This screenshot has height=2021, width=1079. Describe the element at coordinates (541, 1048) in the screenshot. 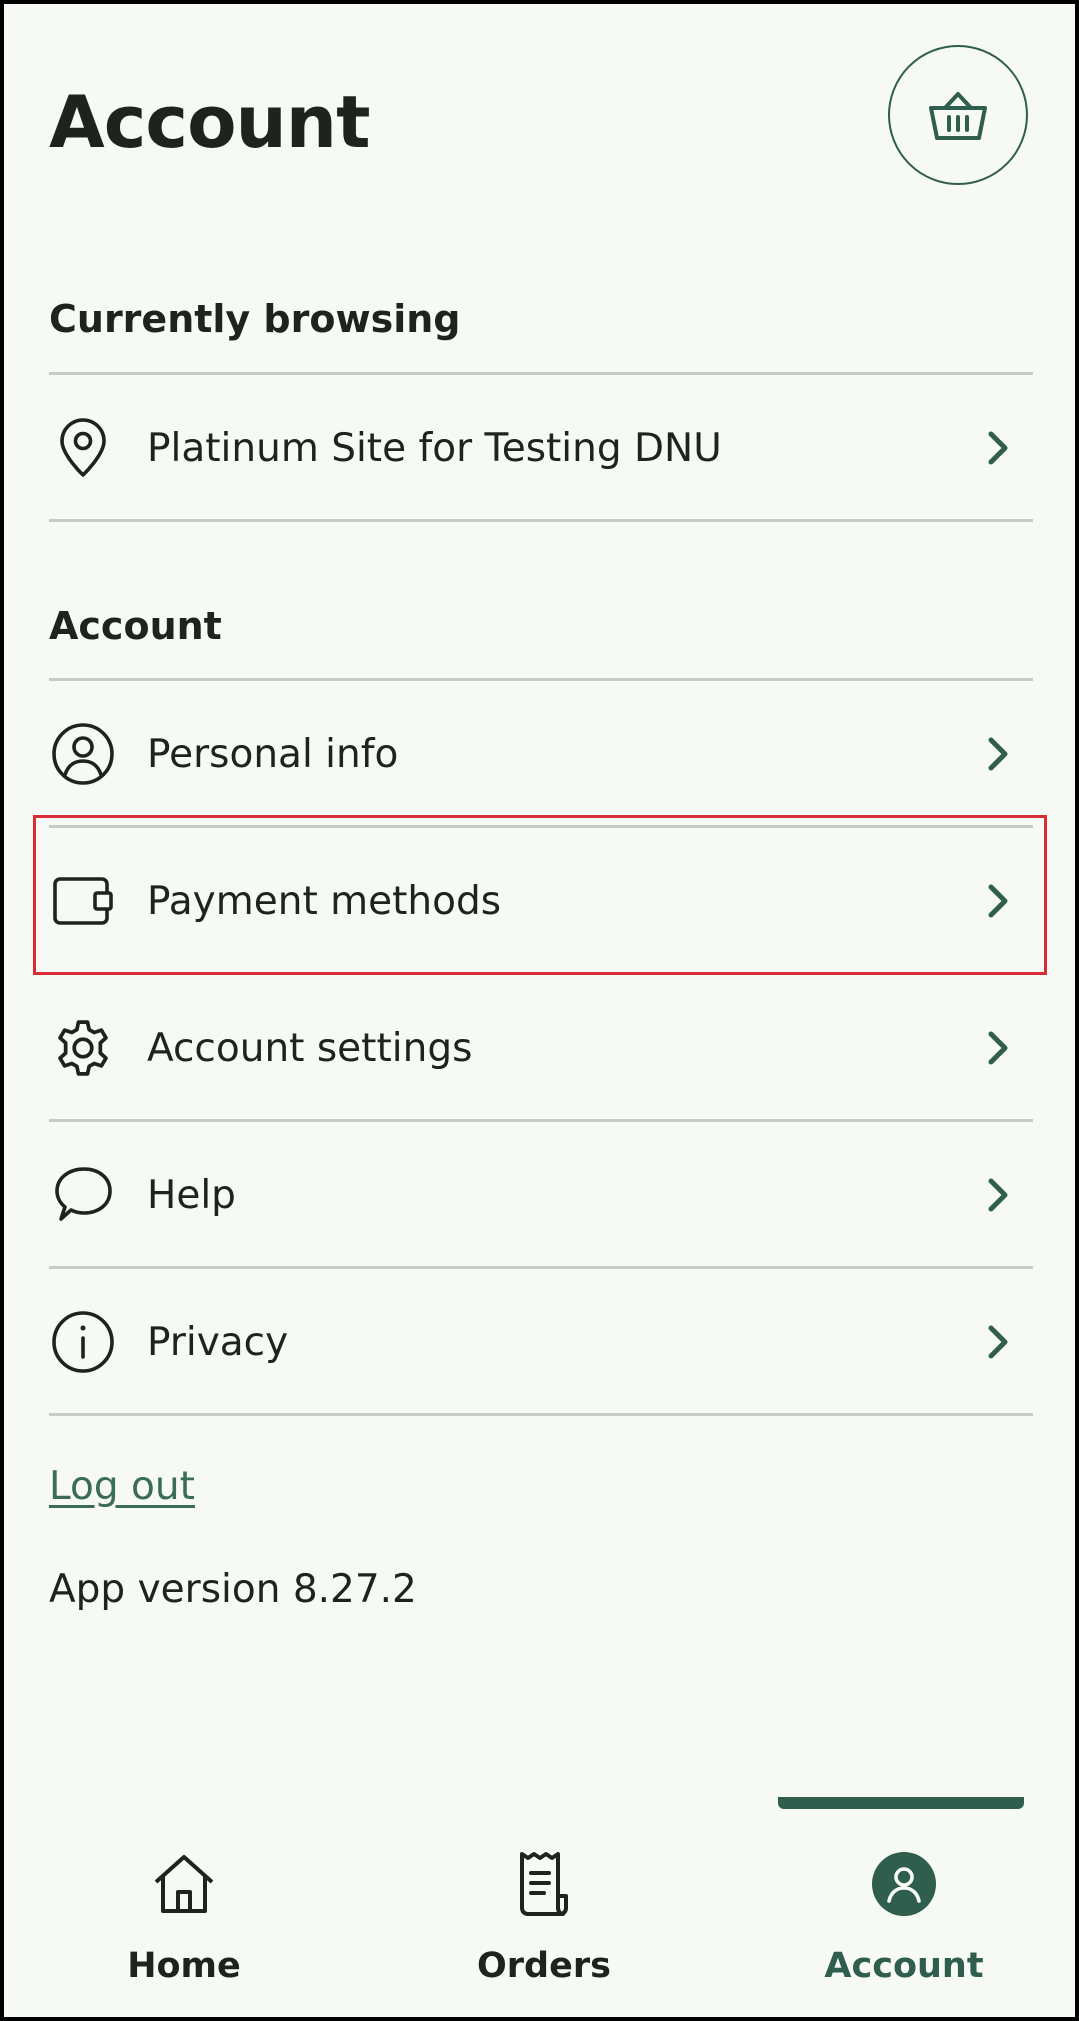

I see `menu-item-account-settings: Account settings` at that location.